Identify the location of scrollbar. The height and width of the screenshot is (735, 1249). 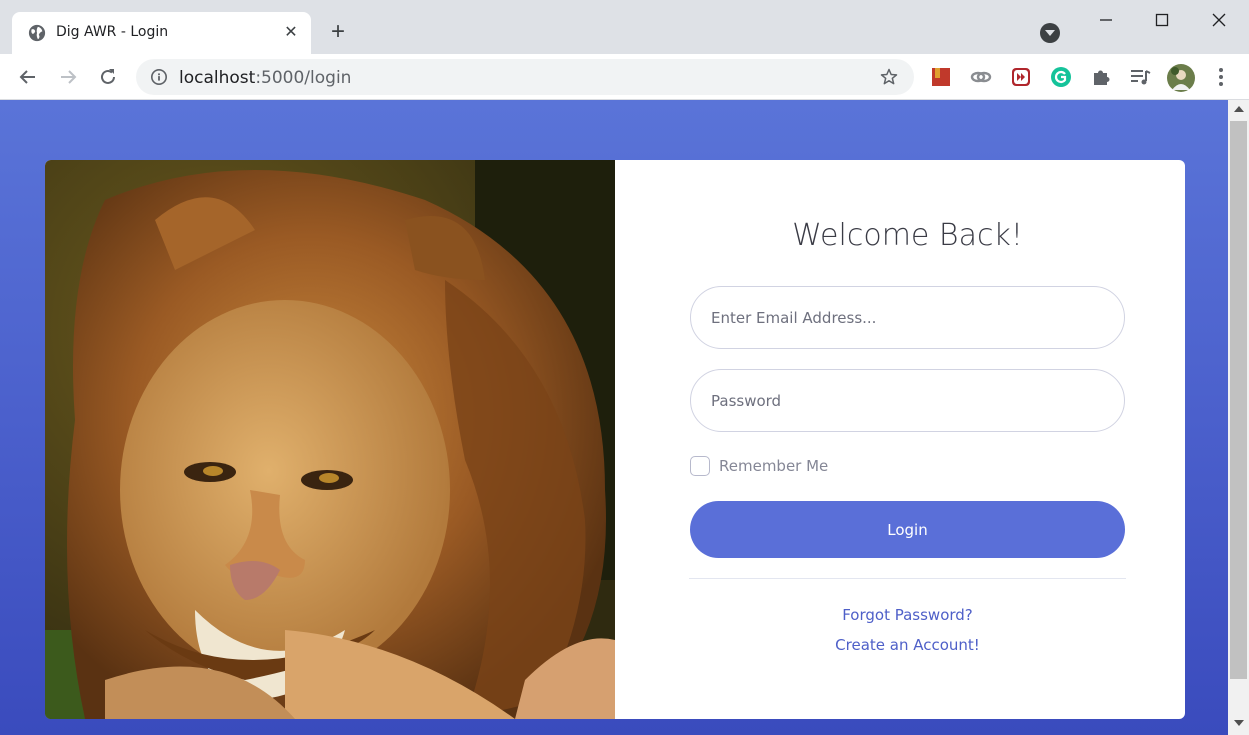
(1238, 417).